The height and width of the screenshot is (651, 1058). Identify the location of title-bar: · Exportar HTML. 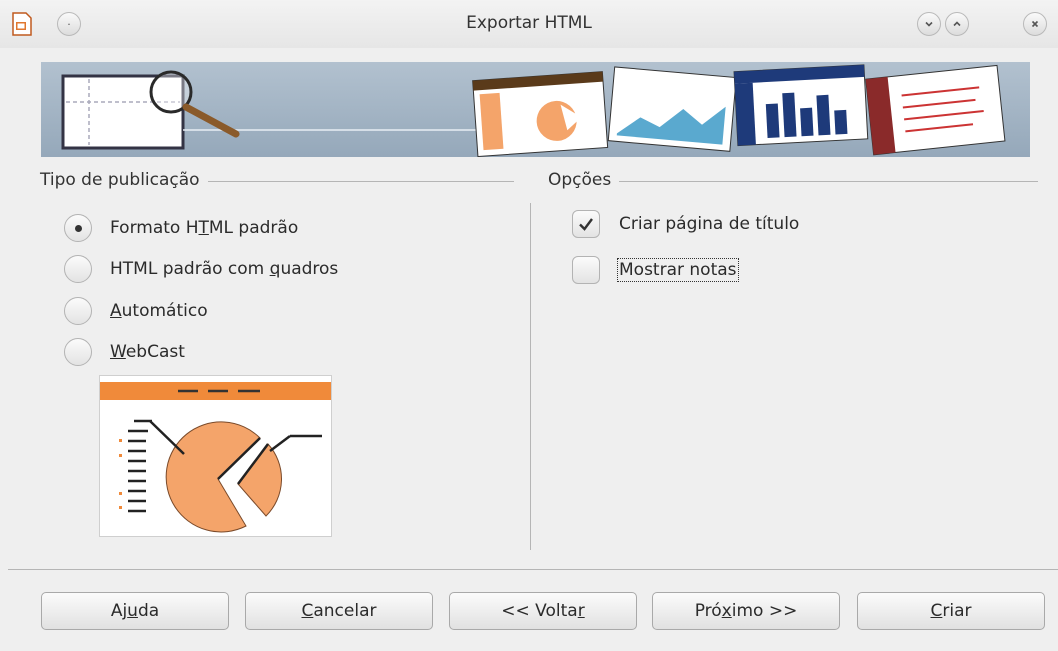
(529, 24).